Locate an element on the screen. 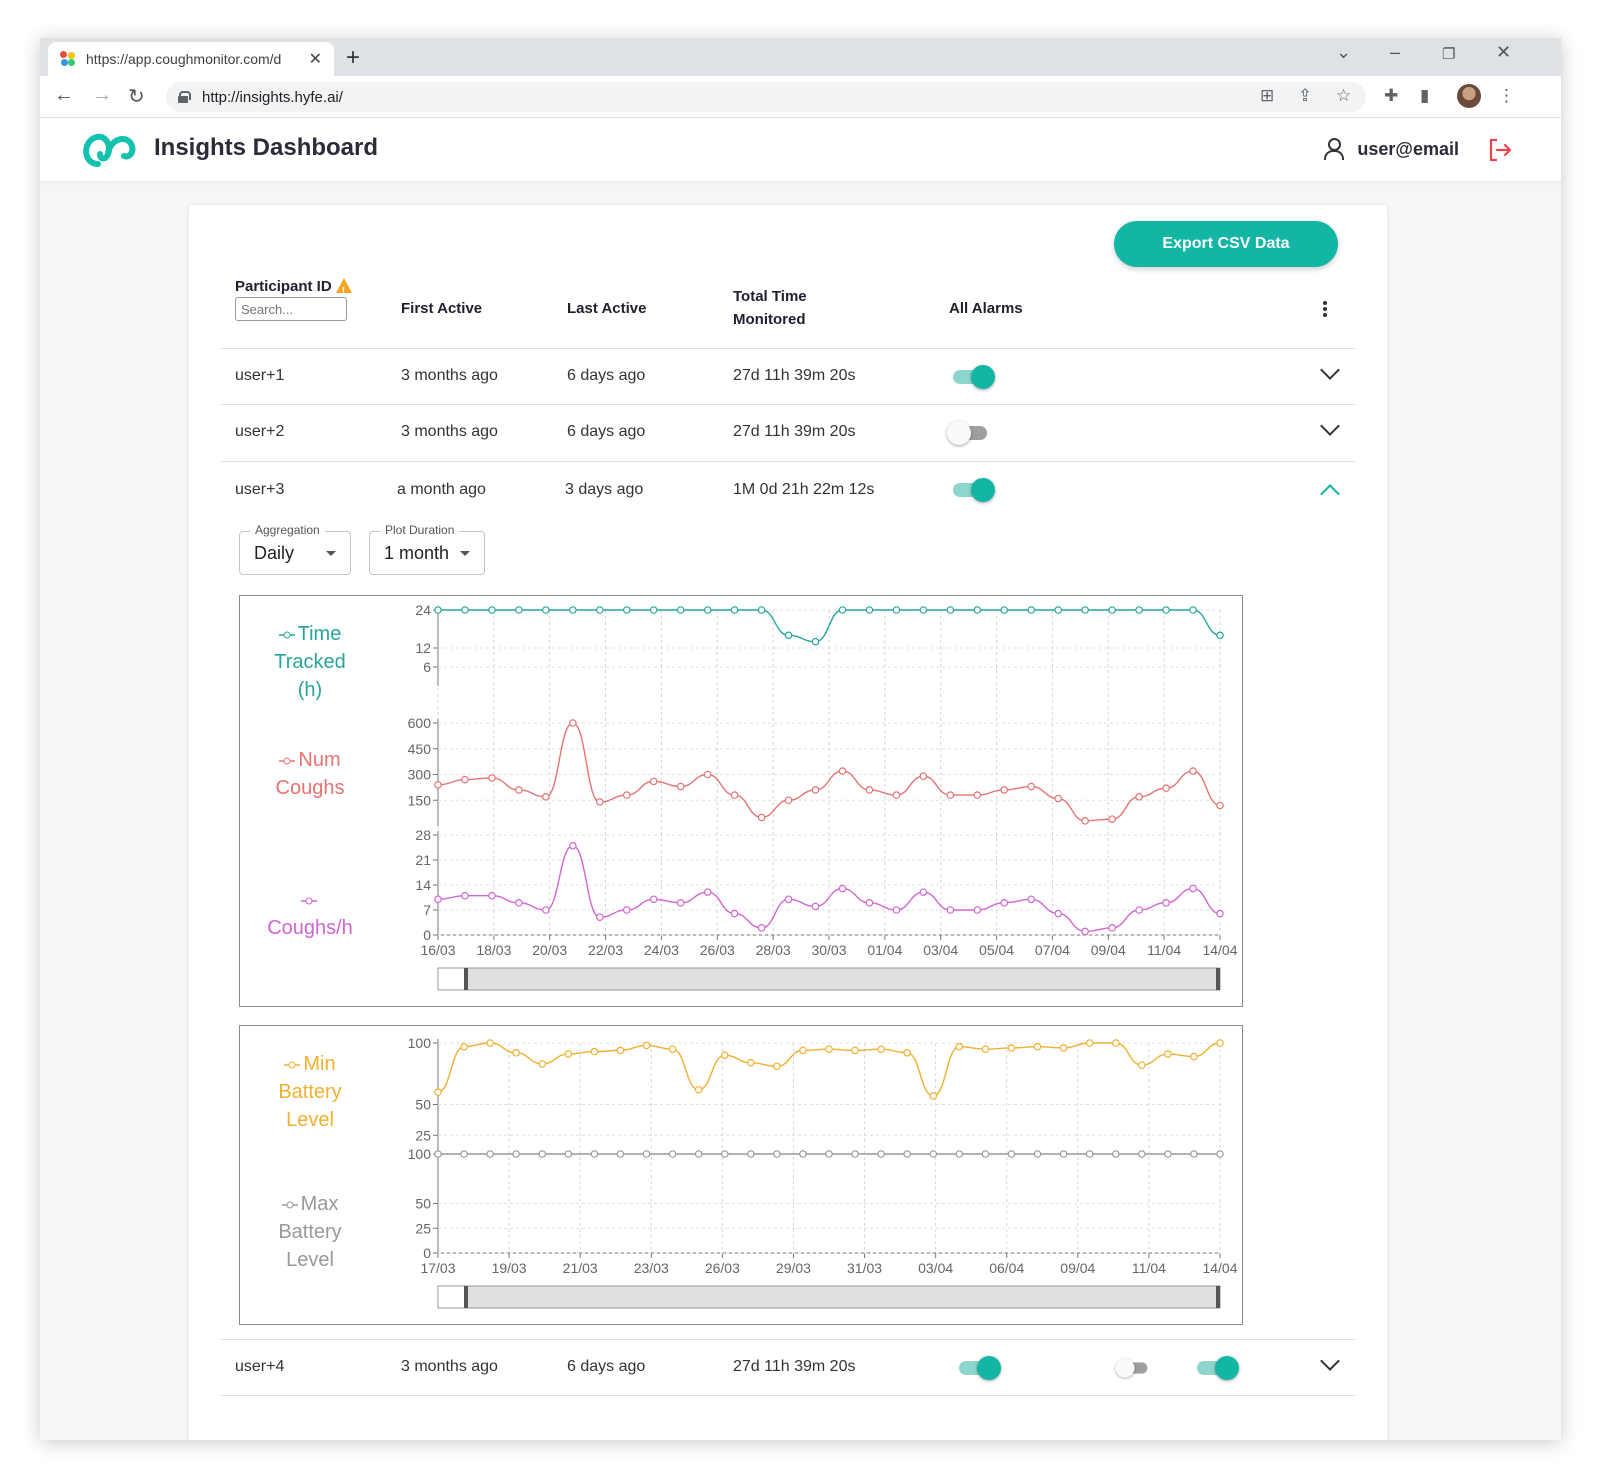  translate-icon: ⊞ is located at coordinates (1267, 96).